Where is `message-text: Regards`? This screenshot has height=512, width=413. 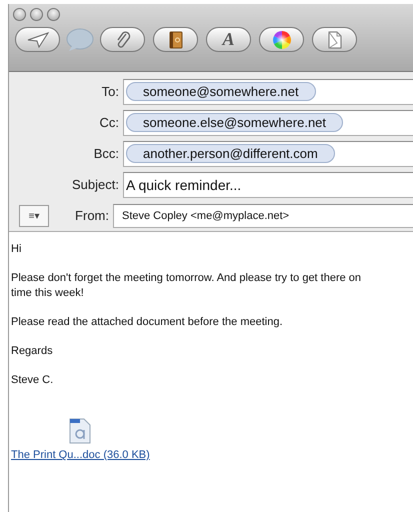
message-text: Regards is located at coordinates (32, 351).